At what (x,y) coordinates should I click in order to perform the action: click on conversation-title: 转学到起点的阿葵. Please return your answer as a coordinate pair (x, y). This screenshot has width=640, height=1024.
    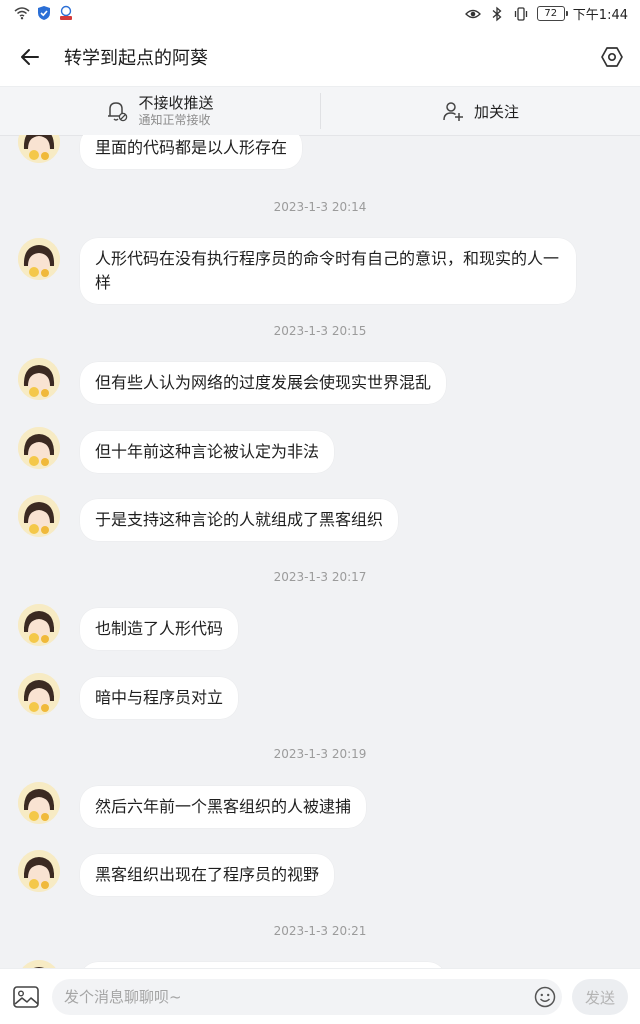
    Looking at the image, I should click on (136, 58).